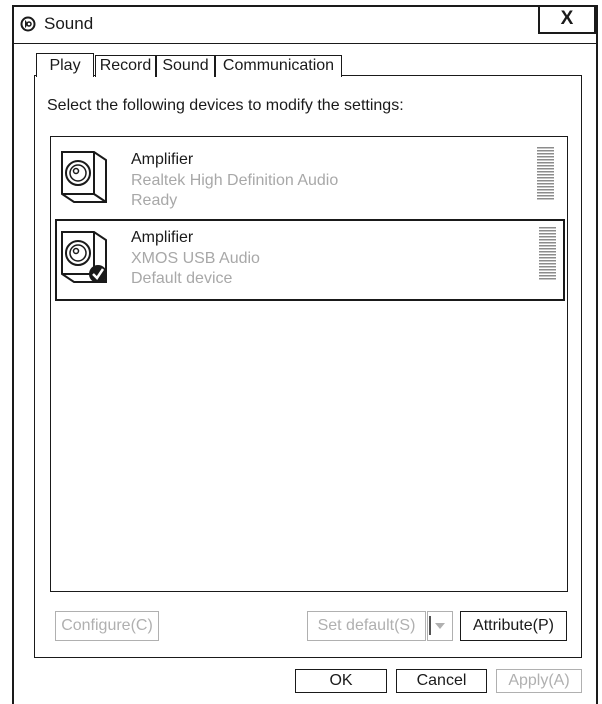  I want to click on default-checkmark-icon, so click(98, 274).